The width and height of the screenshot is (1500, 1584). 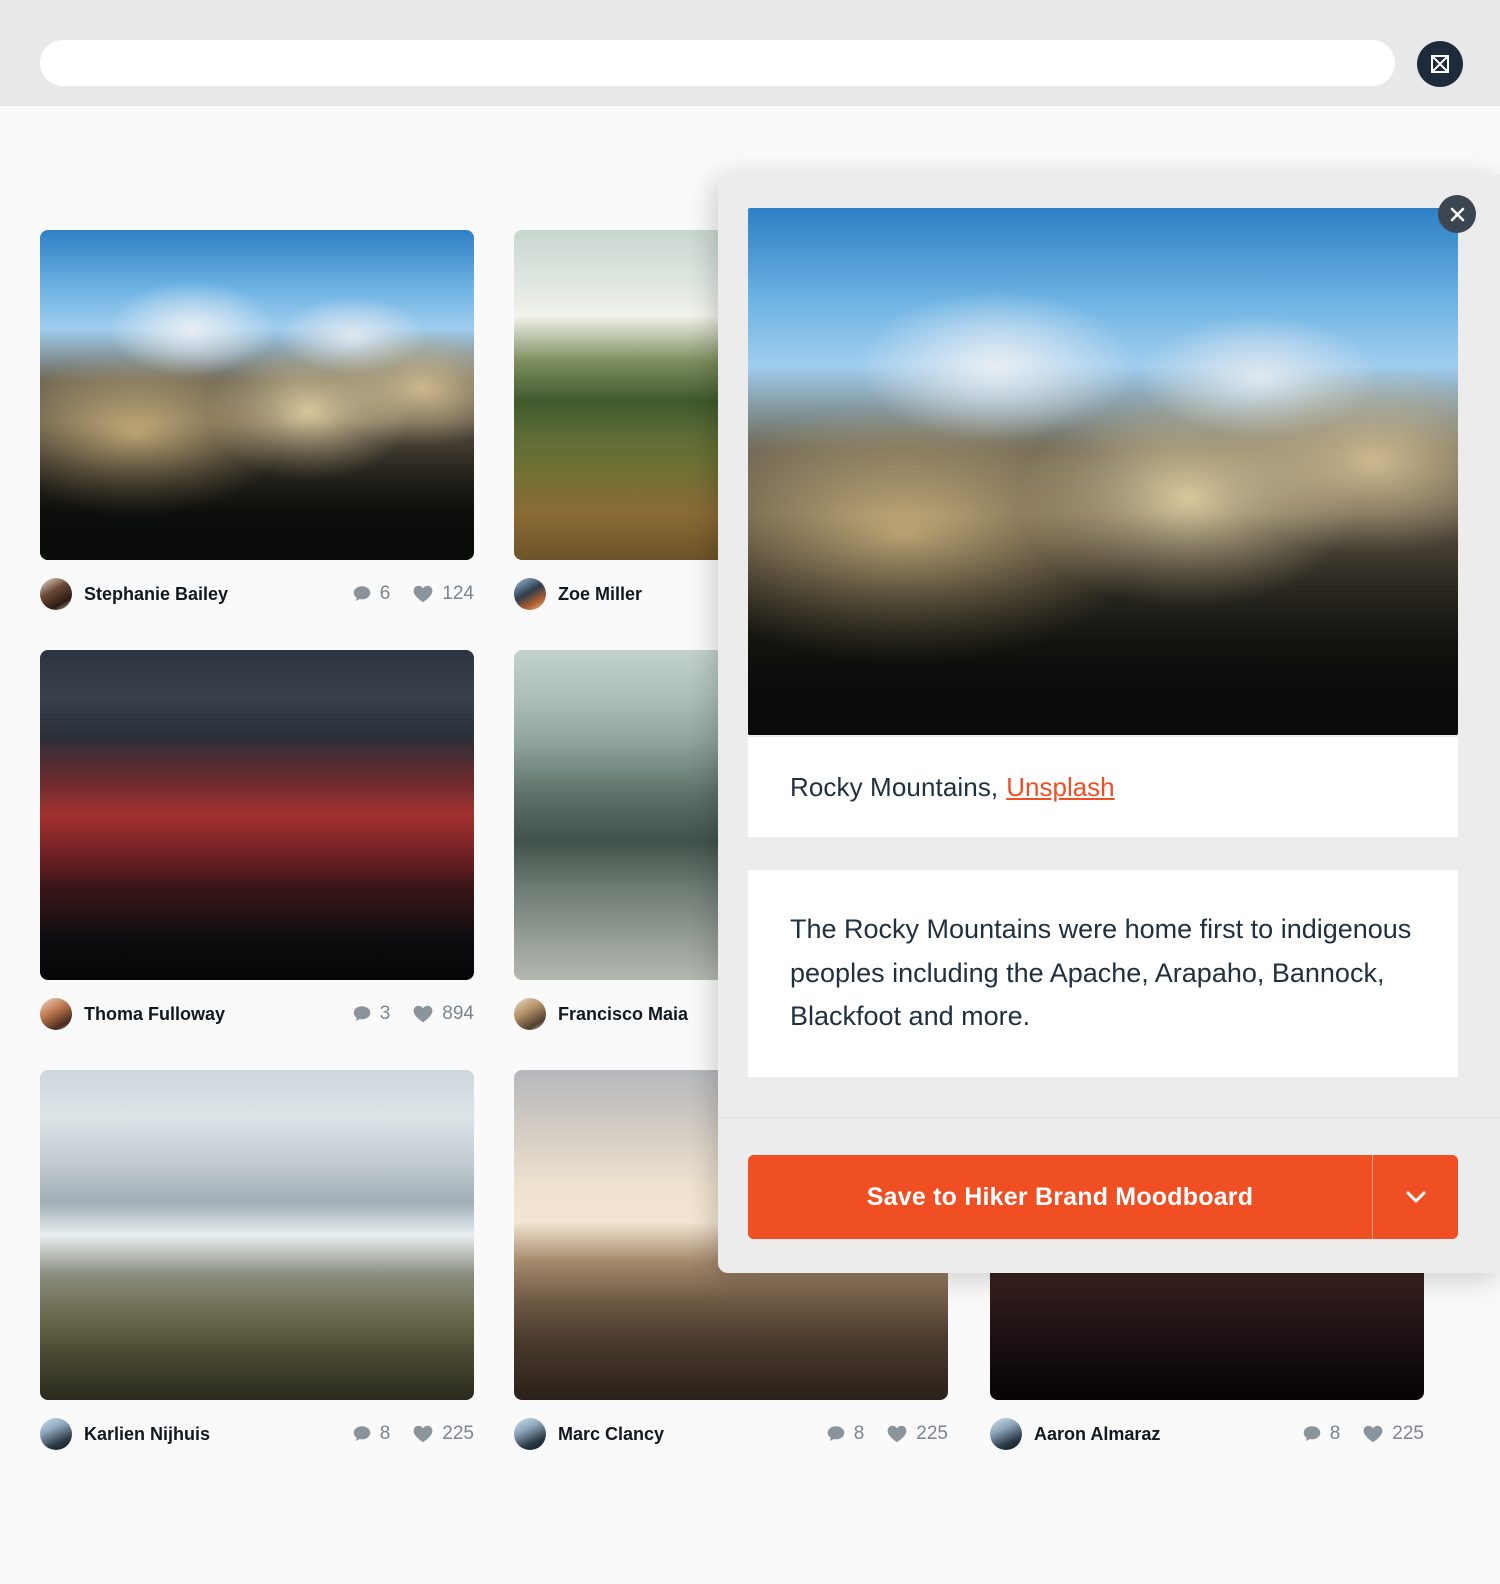 What do you see at coordinates (385, 593) in the screenshot?
I see `comment-count: 6` at bounding box center [385, 593].